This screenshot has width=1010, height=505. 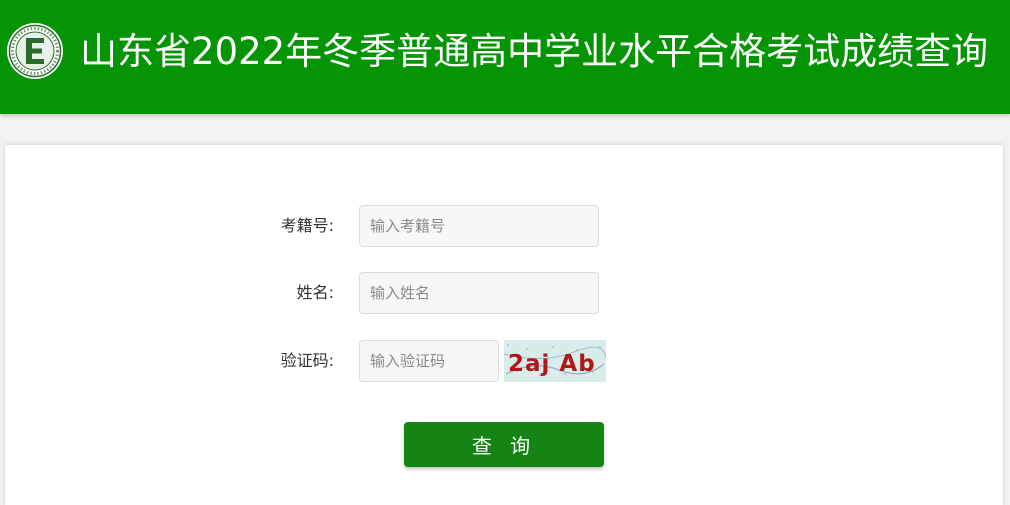 I want to click on exam-logo-icon, so click(x=35, y=51).